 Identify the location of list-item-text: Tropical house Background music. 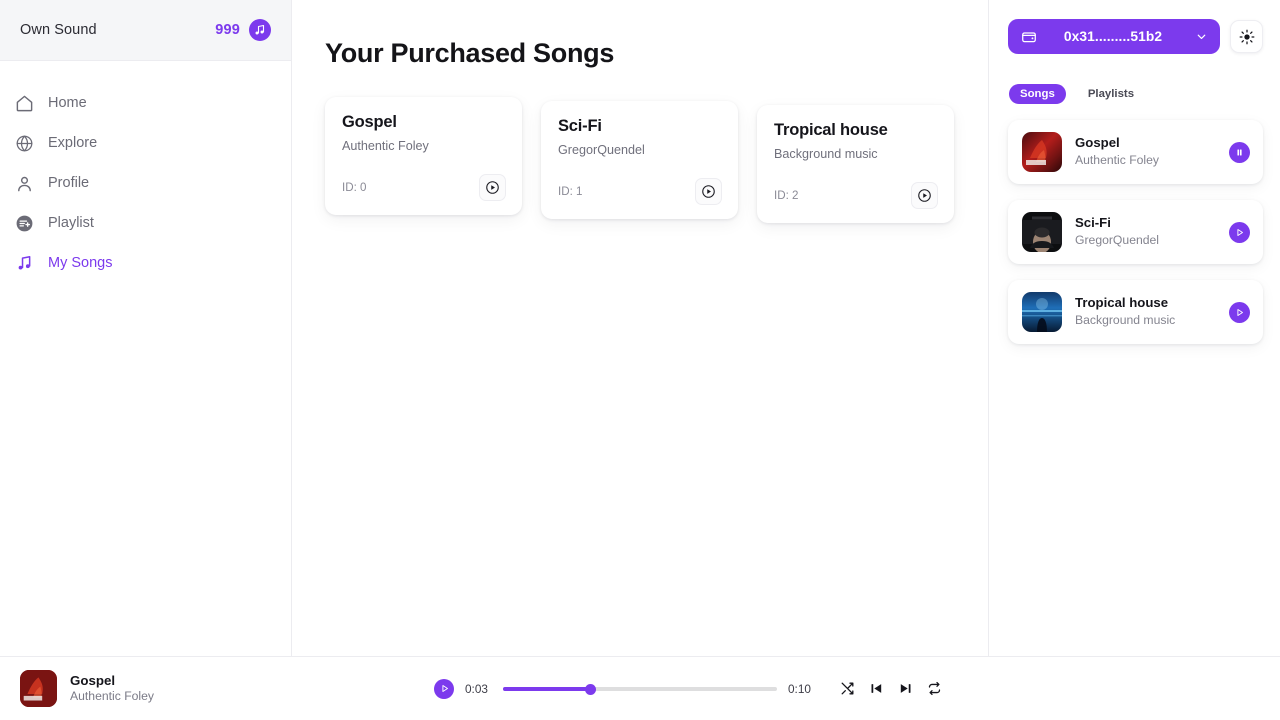
(1152, 311).